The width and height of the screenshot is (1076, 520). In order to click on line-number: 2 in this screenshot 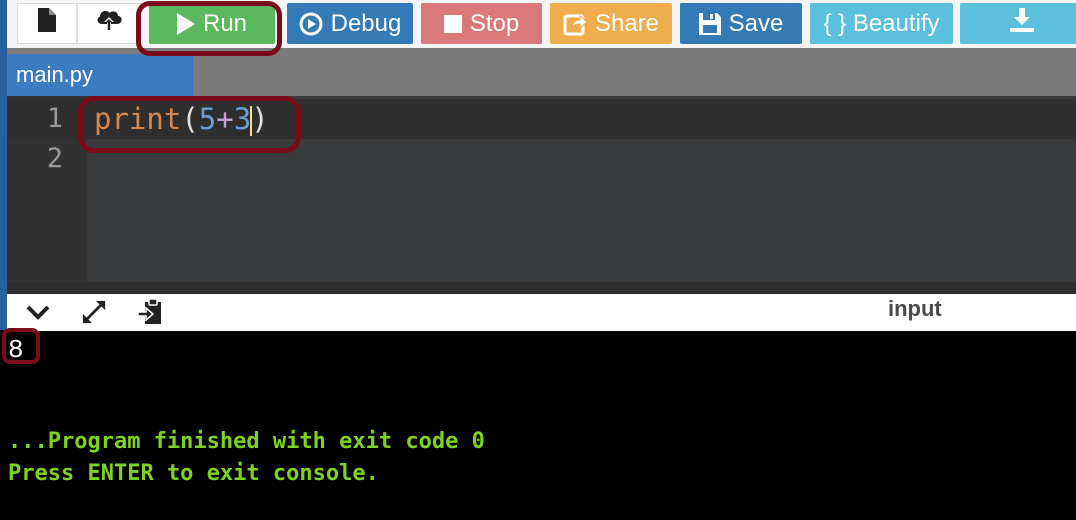, I will do `click(54, 158)`.